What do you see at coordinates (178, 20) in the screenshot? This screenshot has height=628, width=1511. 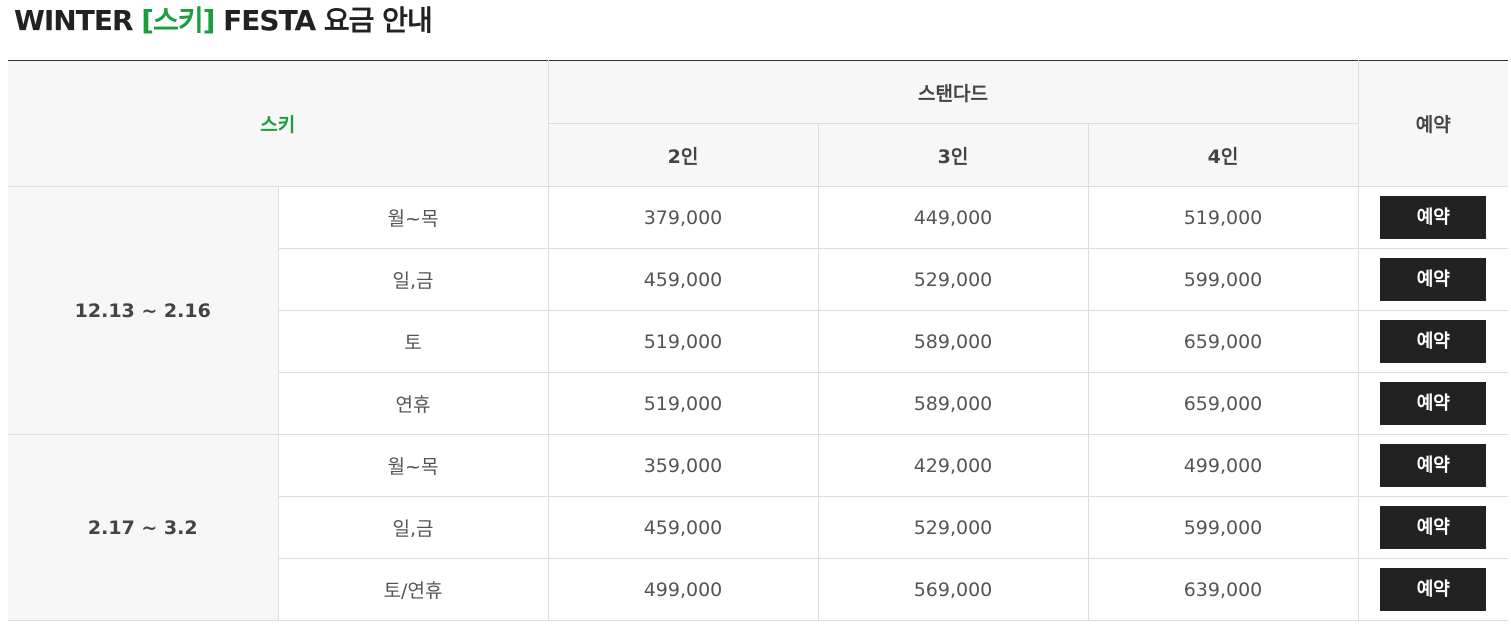 I see `title-accent: [스키]` at bounding box center [178, 20].